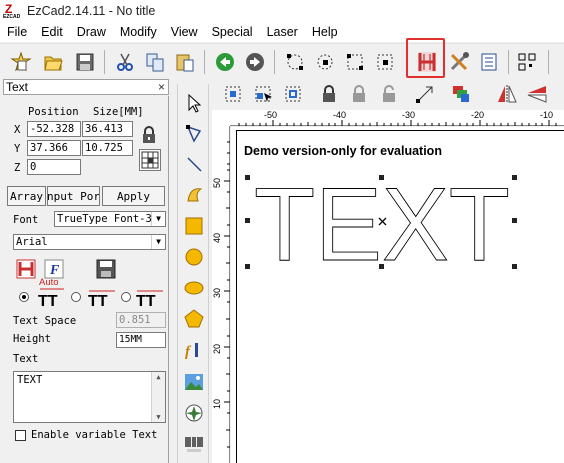 The width and height of the screenshot is (564, 463). What do you see at coordinates (232, 32) in the screenshot?
I see `menu-special: Special` at bounding box center [232, 32].